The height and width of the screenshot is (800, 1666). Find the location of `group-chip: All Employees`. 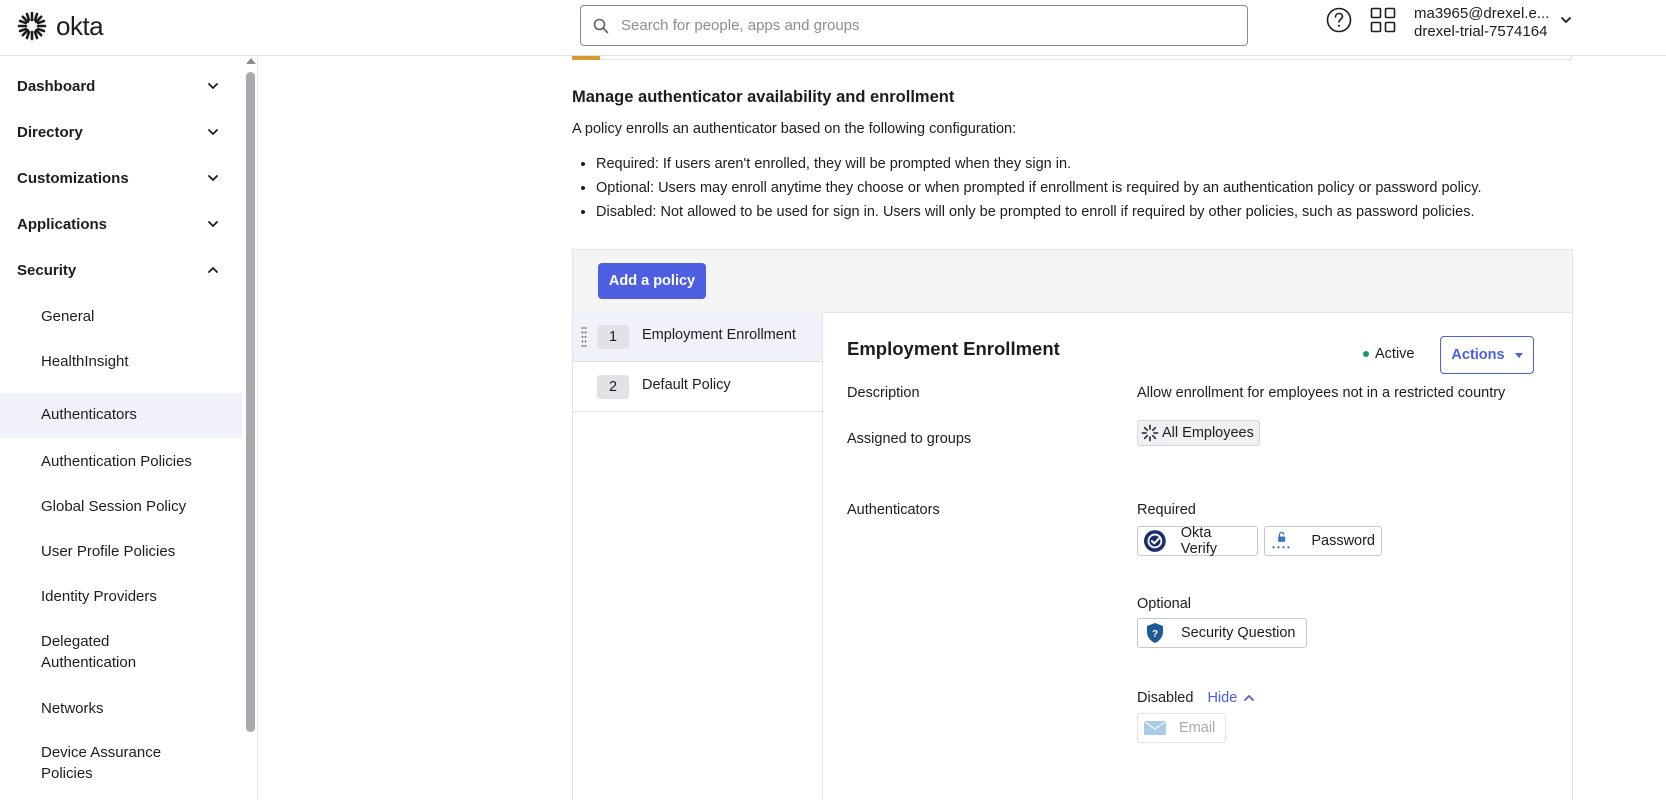

group-chip: All Employees is located at coordinates (1198, 433).